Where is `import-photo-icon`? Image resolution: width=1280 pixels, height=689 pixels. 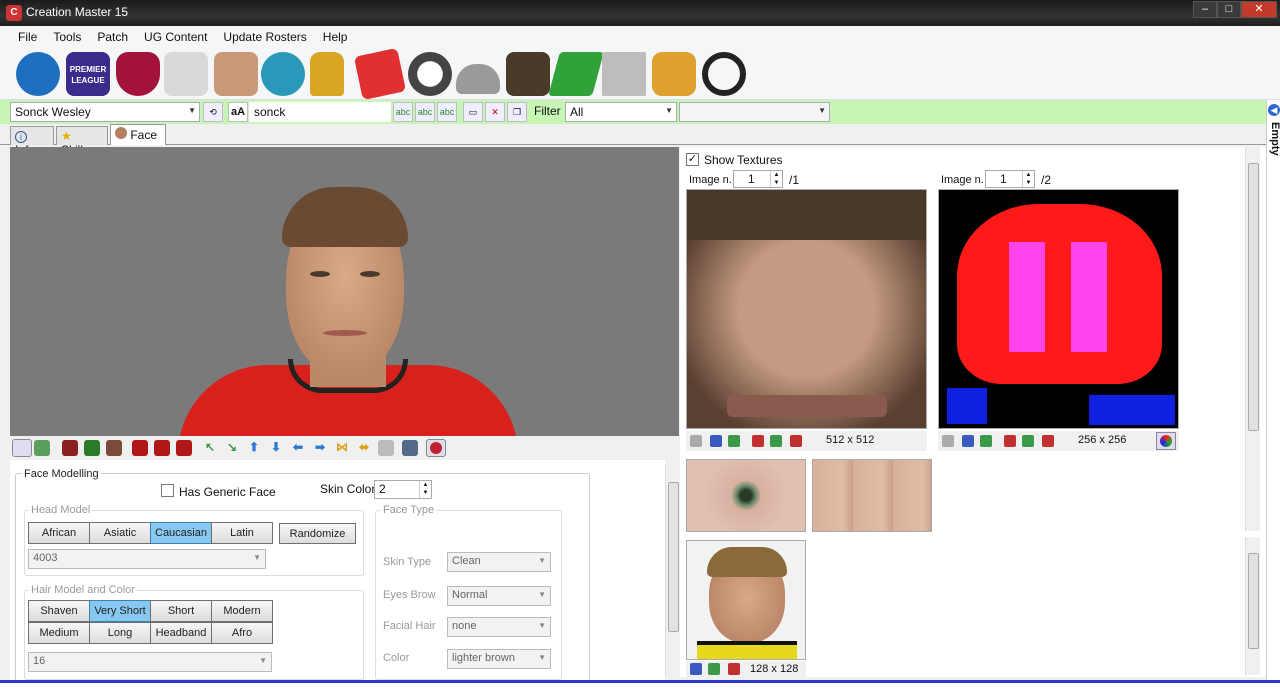 import-photo-icon is located at coordinates (696, 669).